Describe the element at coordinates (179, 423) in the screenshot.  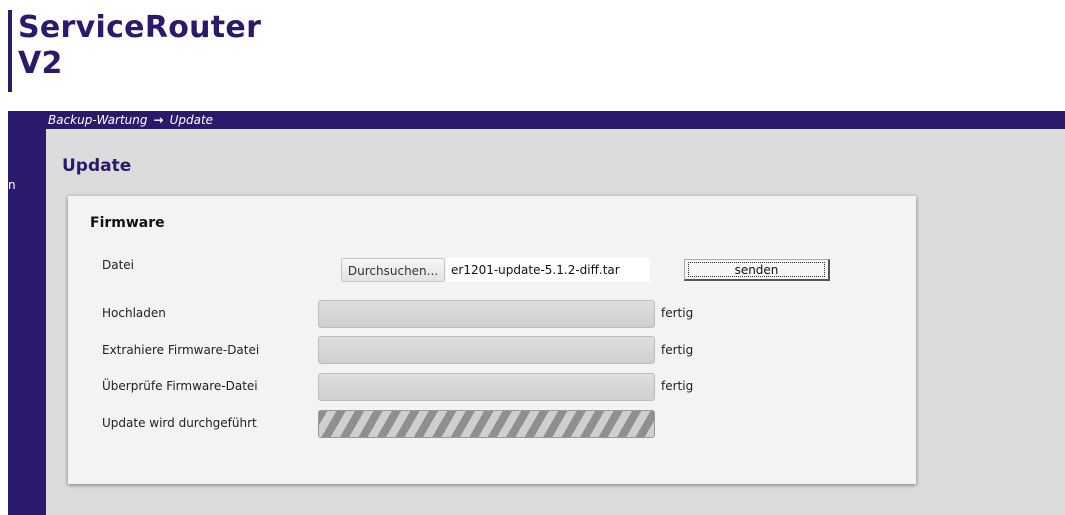
I see `step-label-update: Update wird durchgeführt` at that location.